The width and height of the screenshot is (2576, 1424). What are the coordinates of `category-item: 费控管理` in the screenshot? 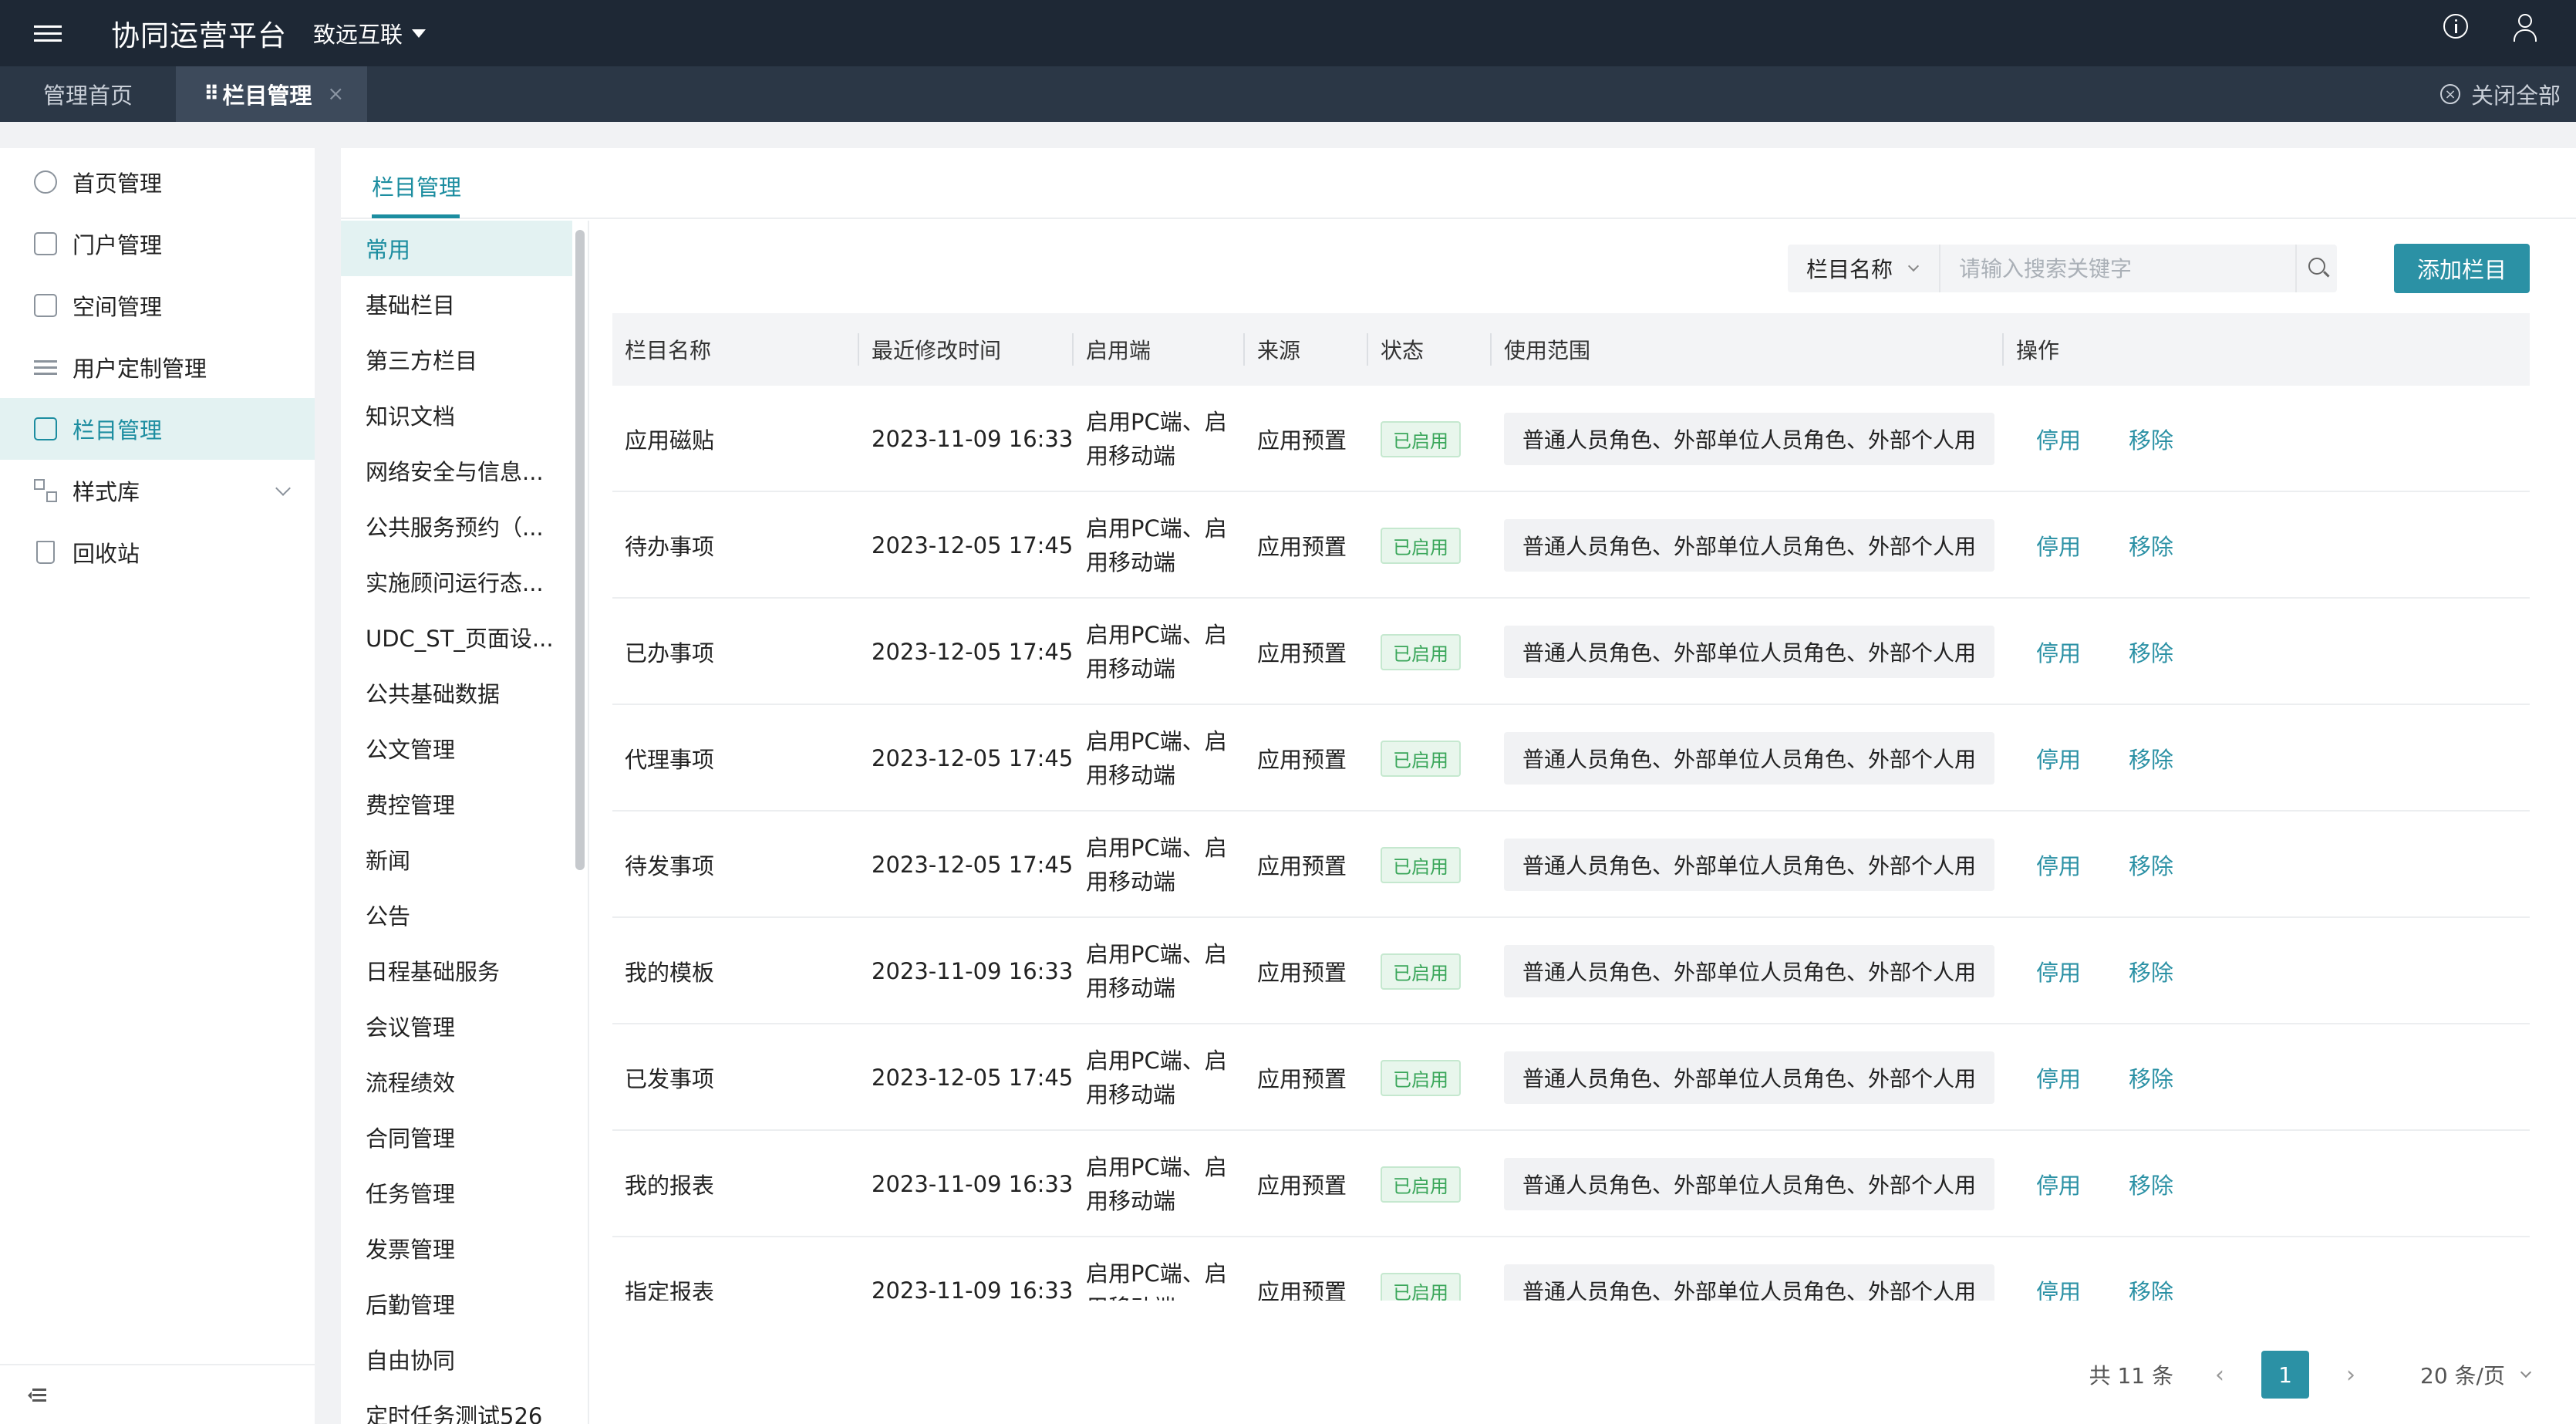 It's located at (456, 804).